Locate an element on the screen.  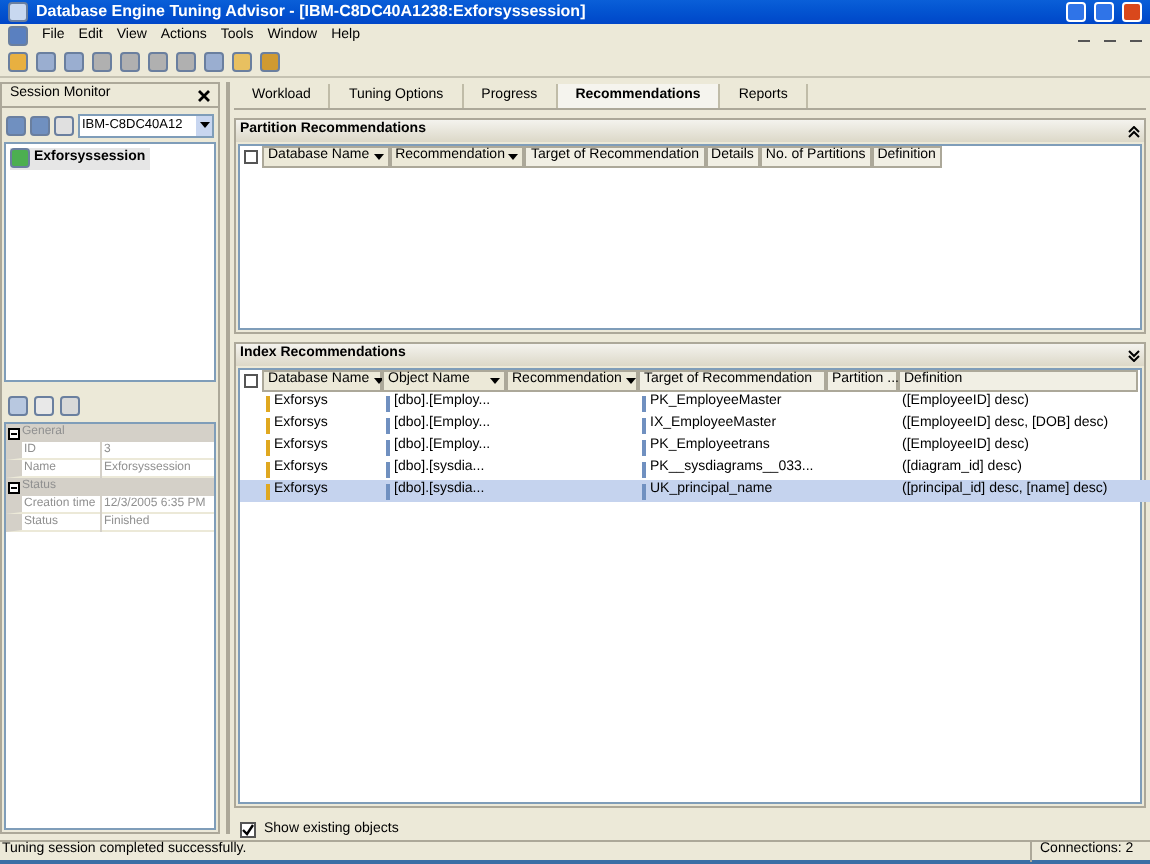
minimize-button is located at coordinates (1076, 12).